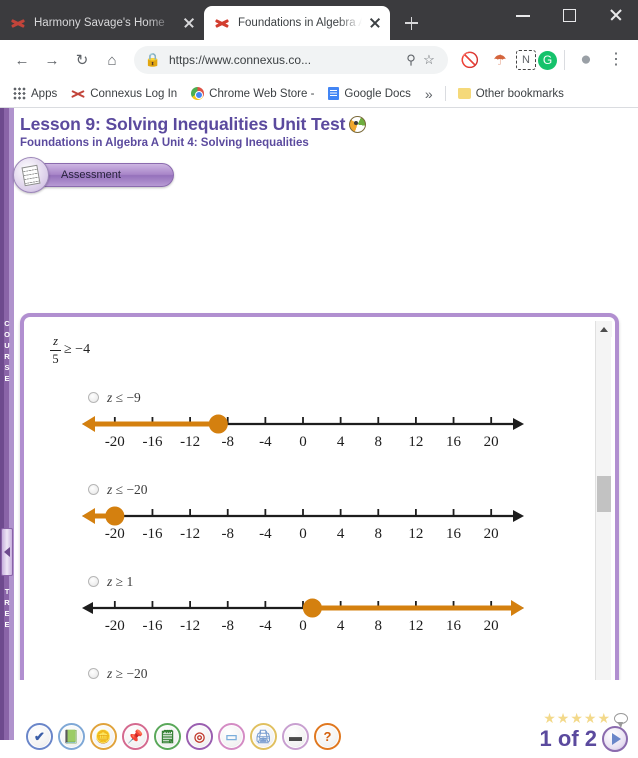 The image size is (638, 758). What do you see at coordinates (327, 736) in the screenshot?
I see `help-icon: ?` at bounding box center [327, 736].